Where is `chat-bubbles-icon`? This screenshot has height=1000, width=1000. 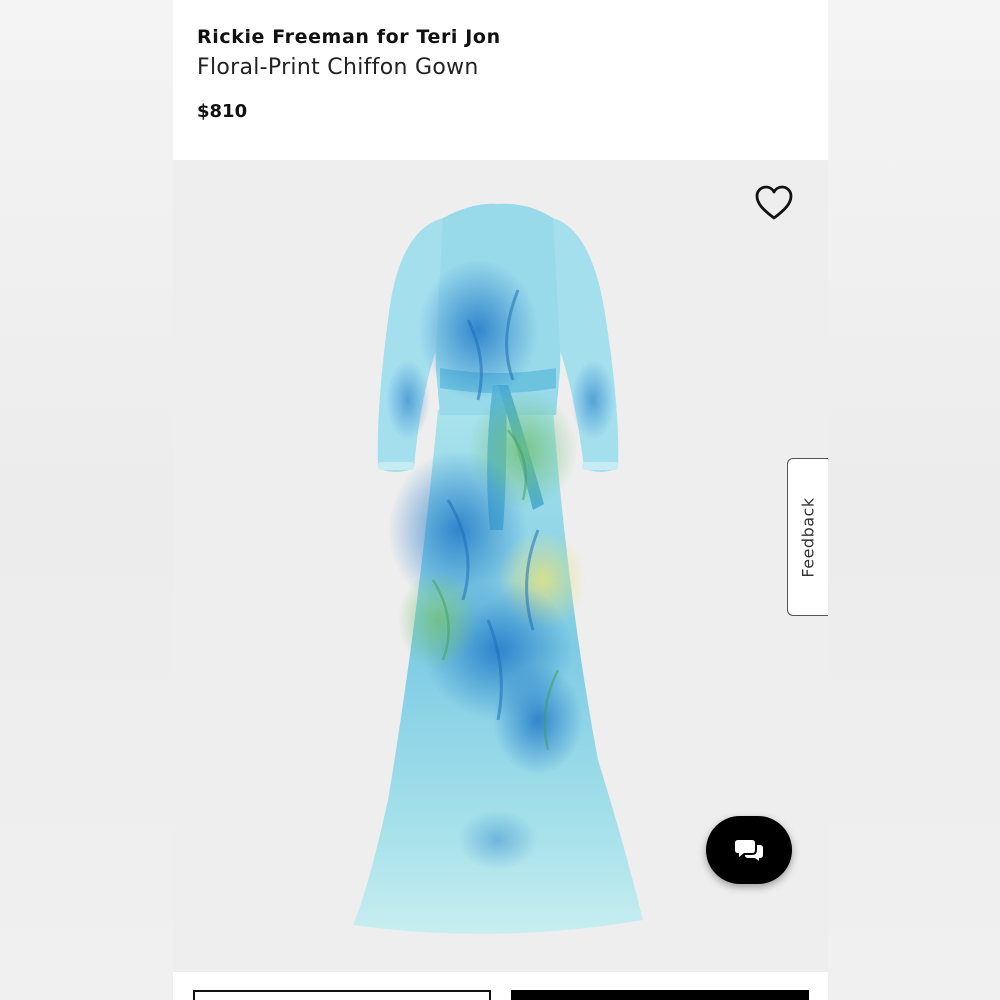
chat-bubbles-icon is located at coordinates (749, 850).